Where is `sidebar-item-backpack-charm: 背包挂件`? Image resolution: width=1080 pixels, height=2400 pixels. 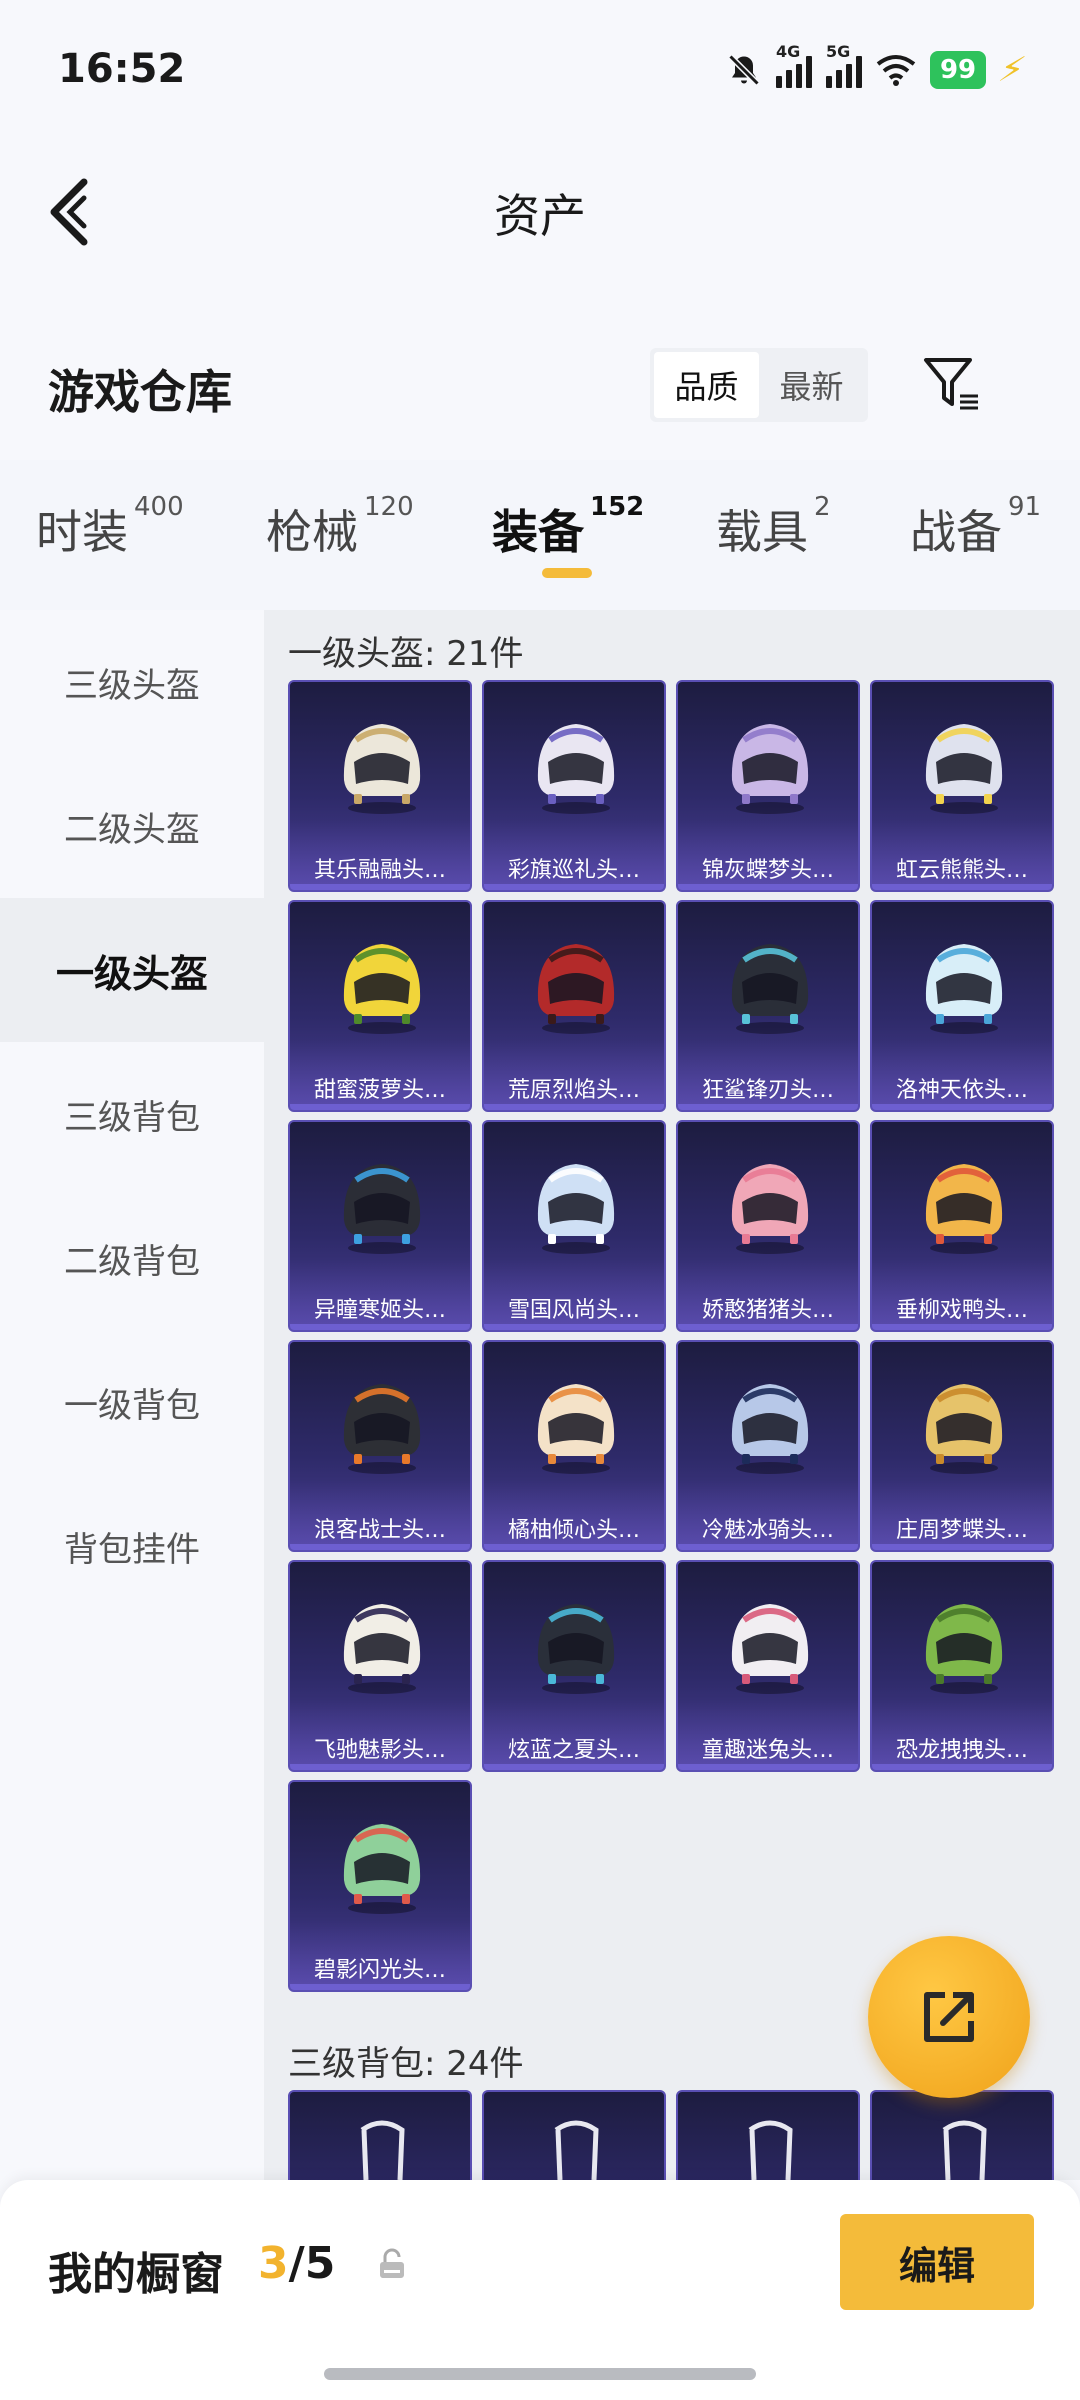
sidebar-item-backpack-charm: 背包挂件 is located at coordinates (132, 1546).